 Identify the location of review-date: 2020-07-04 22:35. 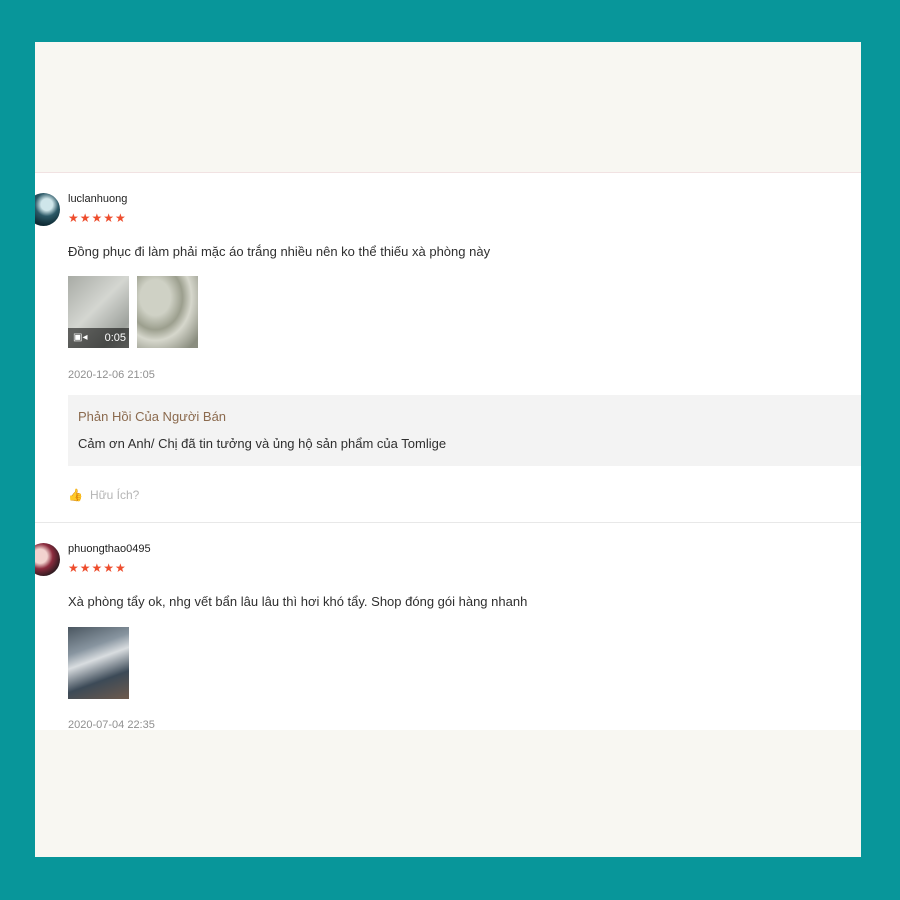
(111, 725).